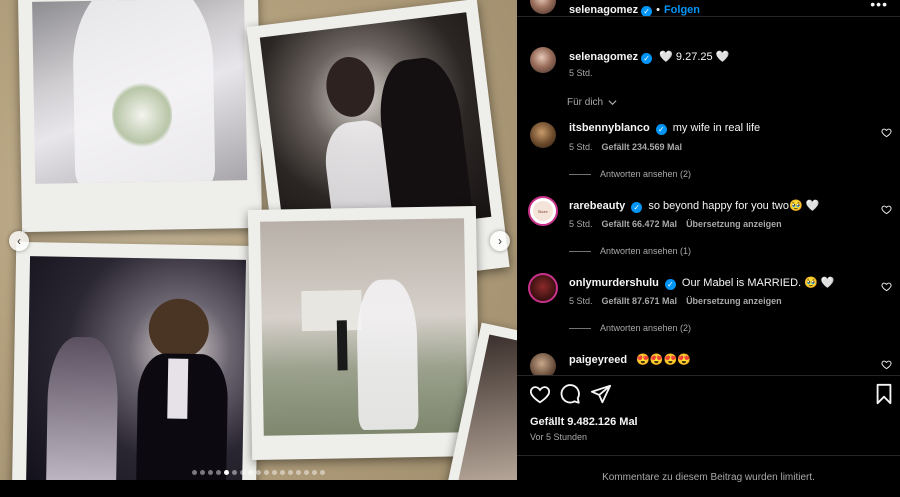 The width and height of the screenshot is (900, 497). Describe the element at coordinates (543, 60) in the screenshot. I see `caption-avatar` at that location.